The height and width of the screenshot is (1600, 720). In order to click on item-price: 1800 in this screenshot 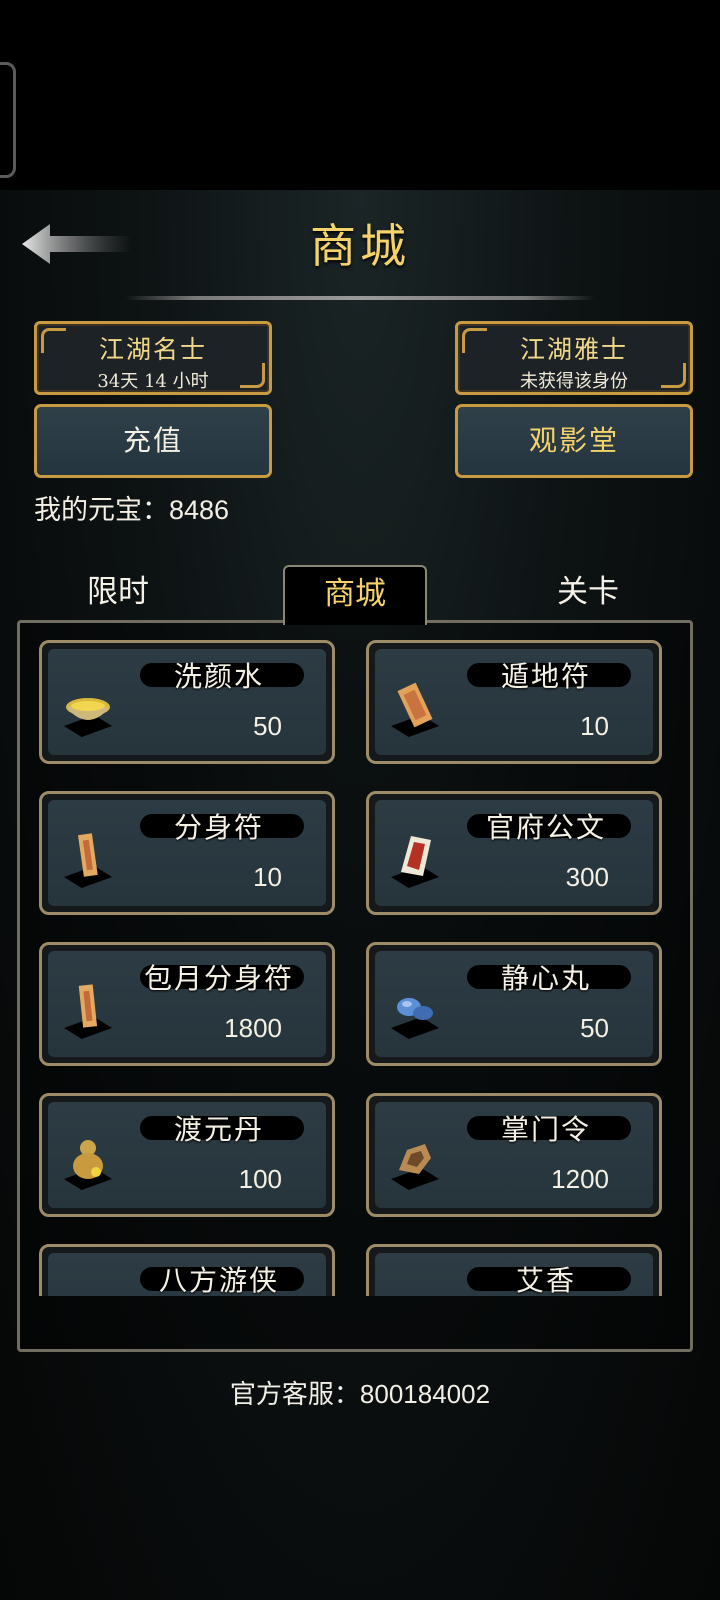, I will do `click(253, 1028)`.